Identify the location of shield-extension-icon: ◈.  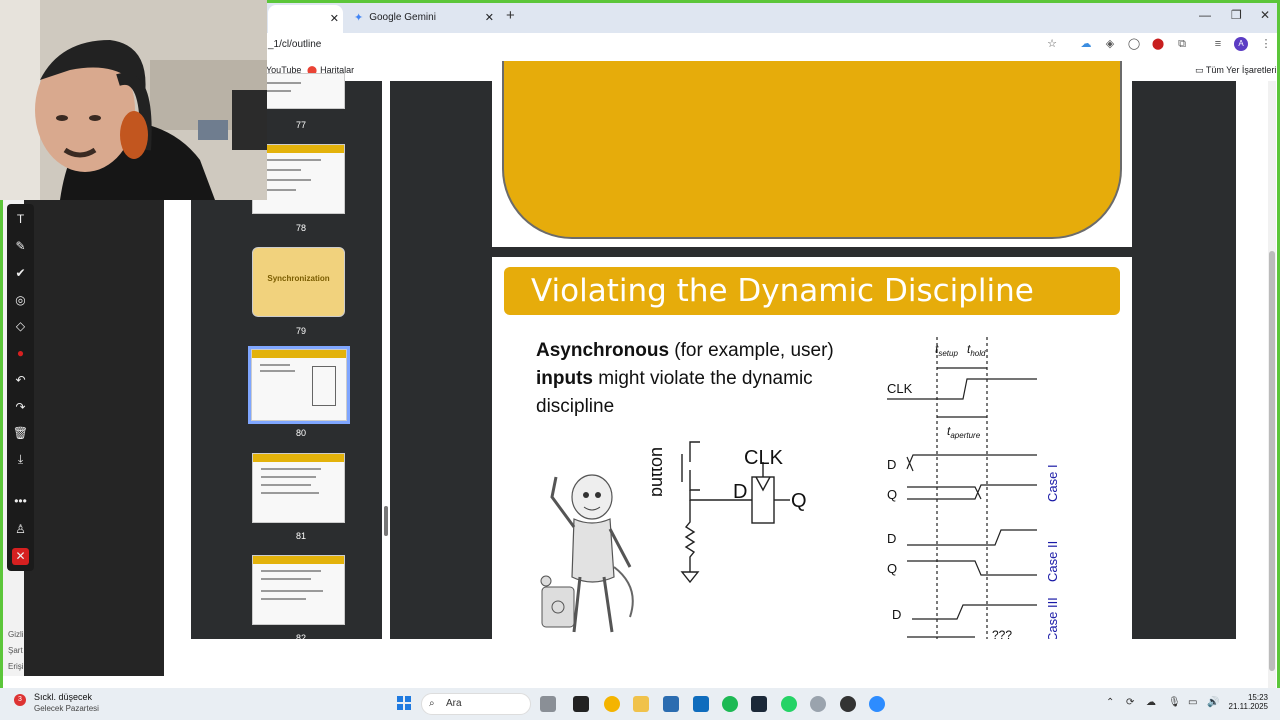
(1110, 44).